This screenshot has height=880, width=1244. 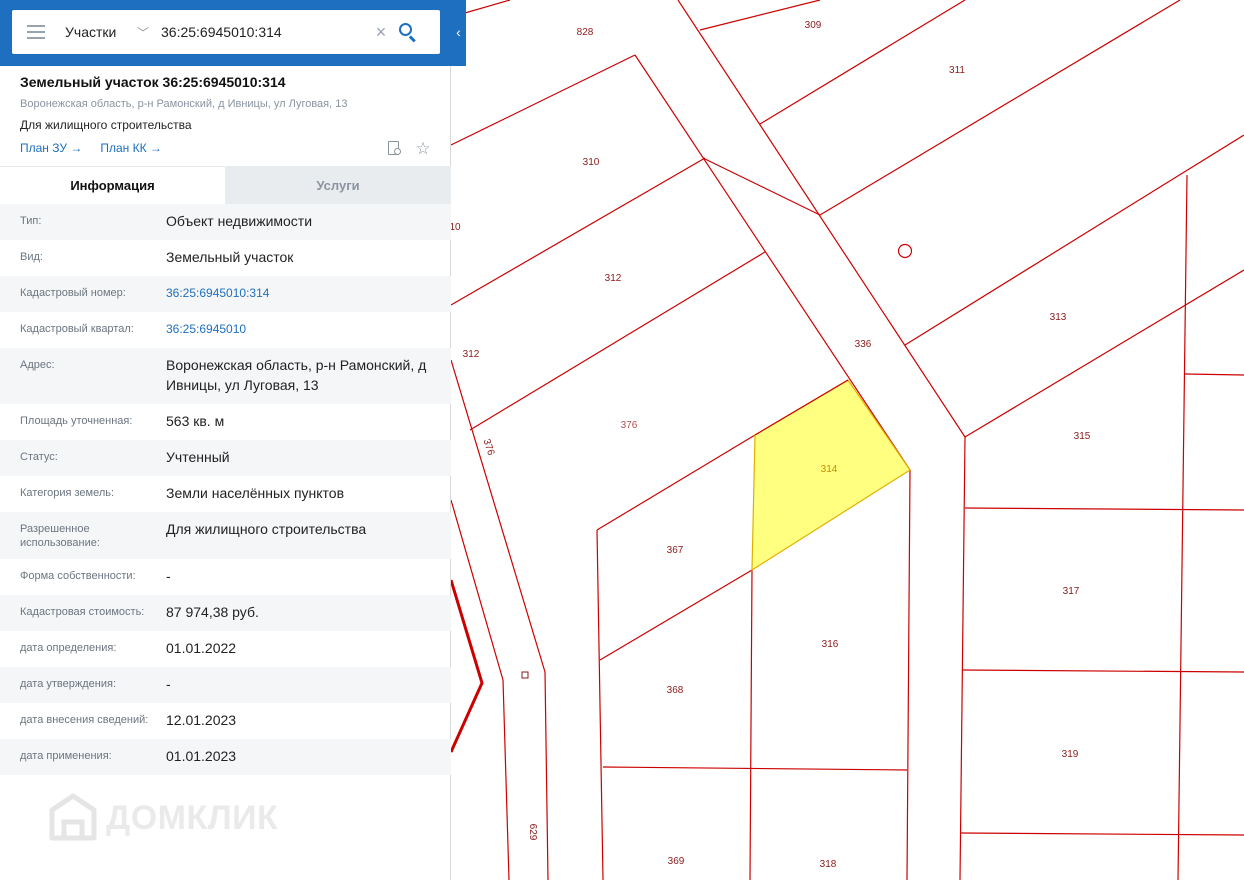 I want to click on plot-label: 319, so click(x=1070, y=754).